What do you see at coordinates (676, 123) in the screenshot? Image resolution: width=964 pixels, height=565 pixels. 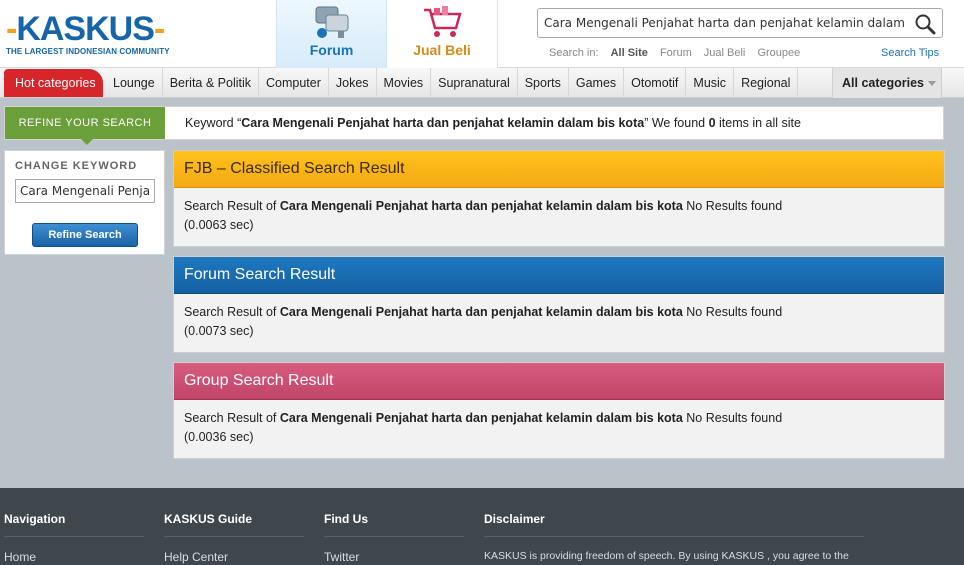 I see `keyword-suffix: ” We found` at bounding box center [676, 123].